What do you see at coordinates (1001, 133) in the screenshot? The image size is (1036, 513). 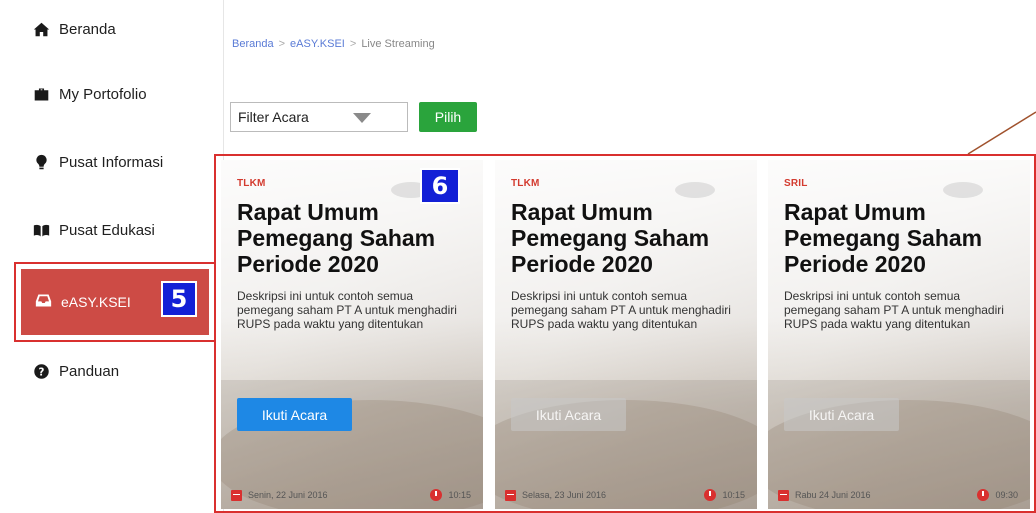 I see `annotation-pointer-line` at bounding box center [1001, 133].